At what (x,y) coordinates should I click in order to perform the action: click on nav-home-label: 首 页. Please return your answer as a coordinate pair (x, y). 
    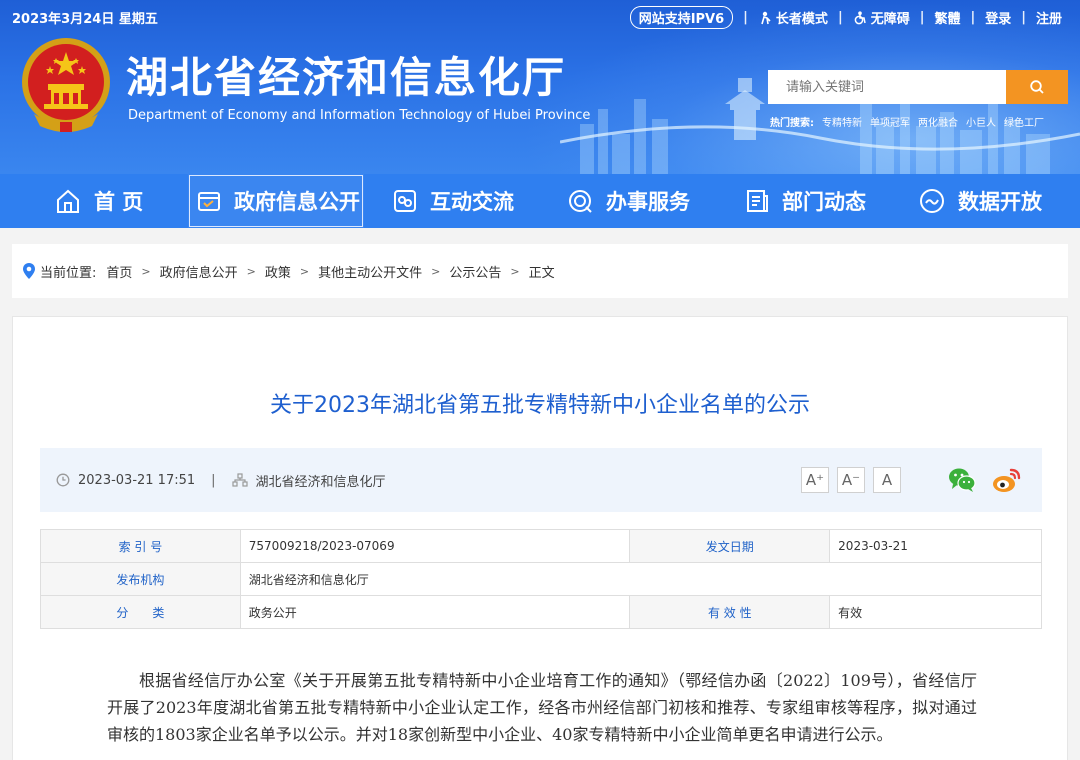
    Looking at the image, I should click on (119, 202).